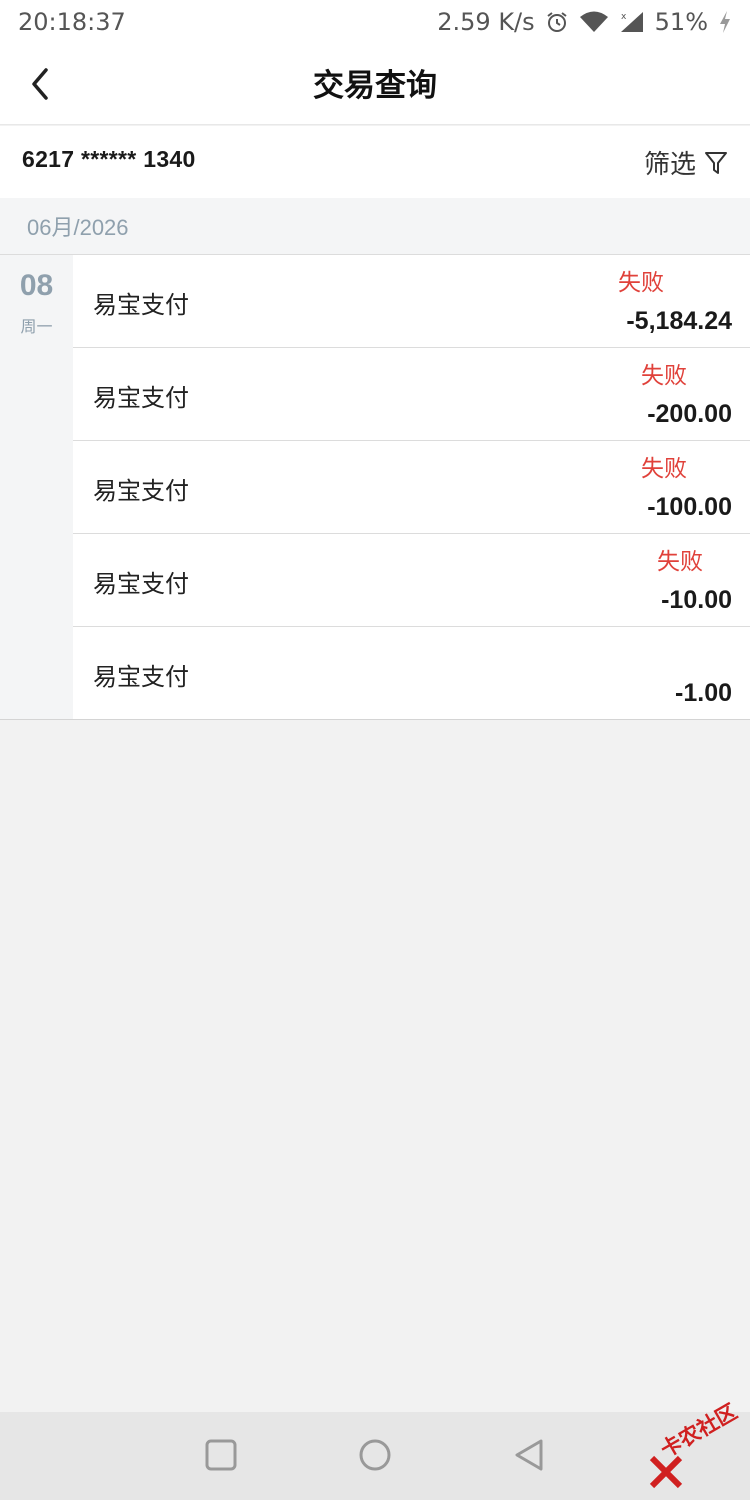 This screenshot has height=1500, width=750. I want to click on transaction-amount: -200.00, so click(689, 414).